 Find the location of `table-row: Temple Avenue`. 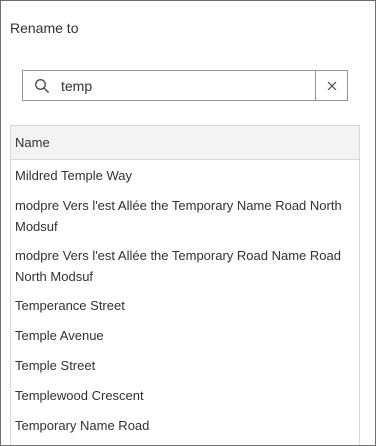

table-row: Temple Avenue is located at coordinates (185, 335).